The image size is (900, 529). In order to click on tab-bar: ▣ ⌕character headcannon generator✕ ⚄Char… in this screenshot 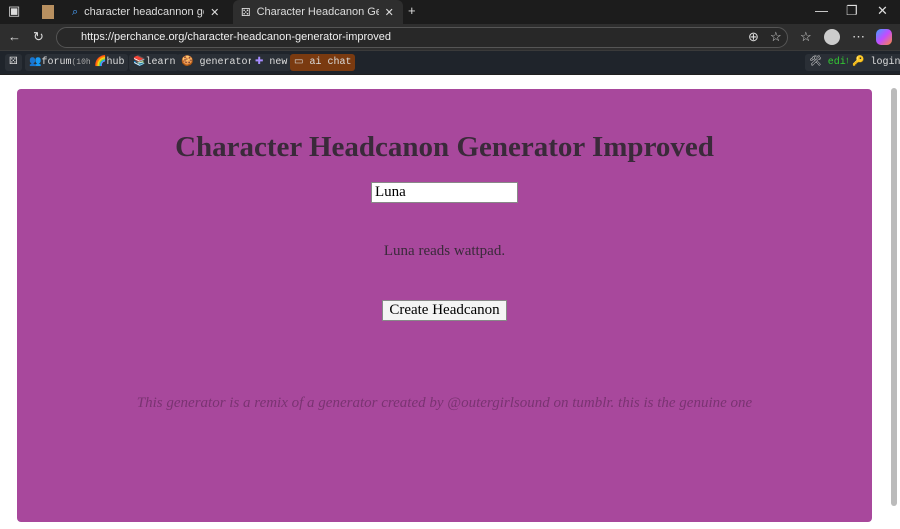, I will do `click(450, 12)`.